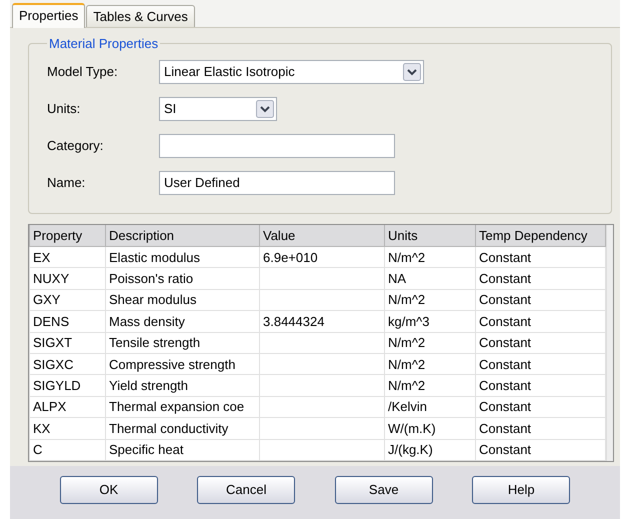 This screenshot has width=627, height=519. I want to click on field-label: Model Type:, so click(83, 71).